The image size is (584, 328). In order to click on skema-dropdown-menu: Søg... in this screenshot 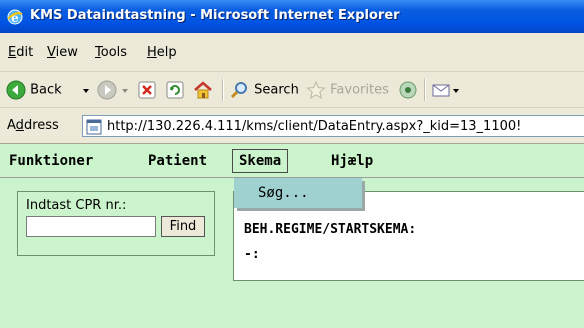, I will do `click(298, 193)`.